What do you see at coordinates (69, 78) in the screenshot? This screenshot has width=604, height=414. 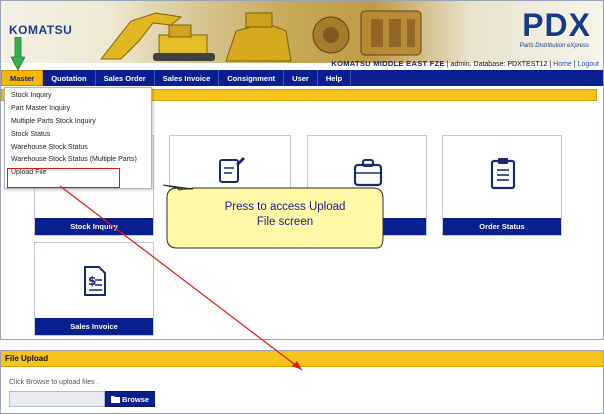 I see `nav-quotation: Quotation` at bounding box center [69, 78].